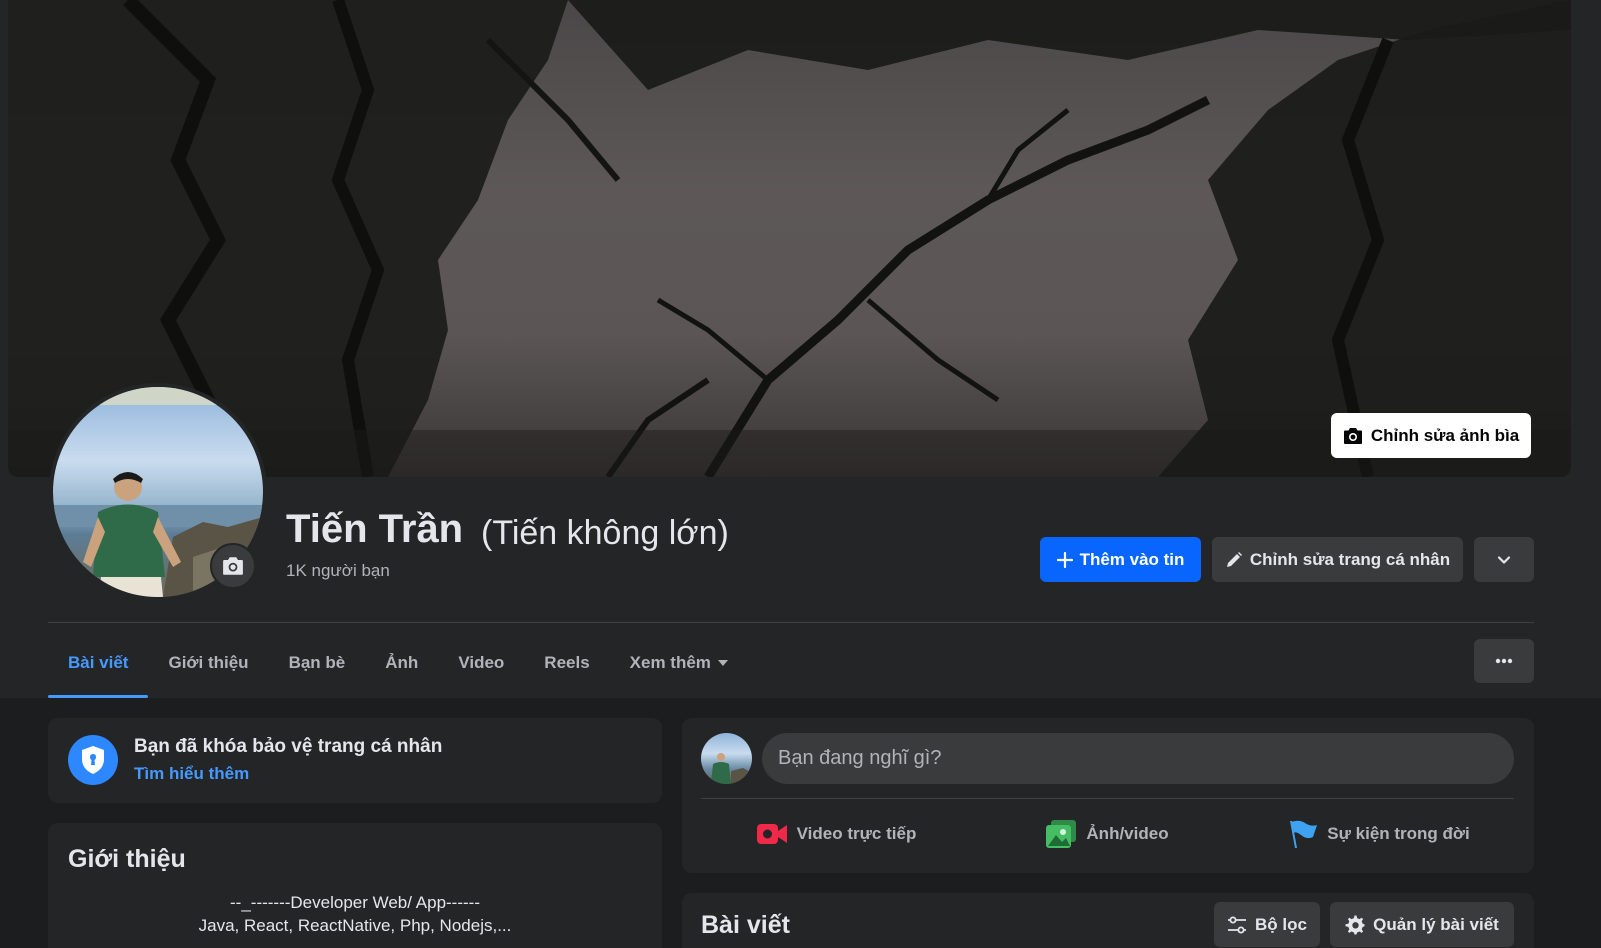  I want to click on life-event-button: Sự kiện trong đời, so click(1378, 833).